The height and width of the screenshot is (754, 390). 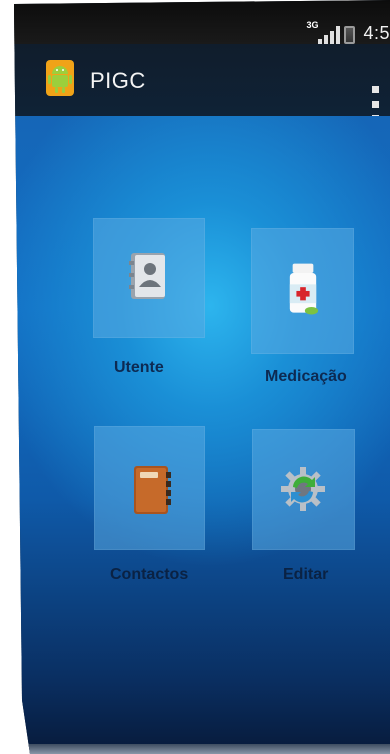 What do you see at coordinates (118, 80) in the screenshot?
I see `app-title: PIGC` at bounding box center [118, 80].